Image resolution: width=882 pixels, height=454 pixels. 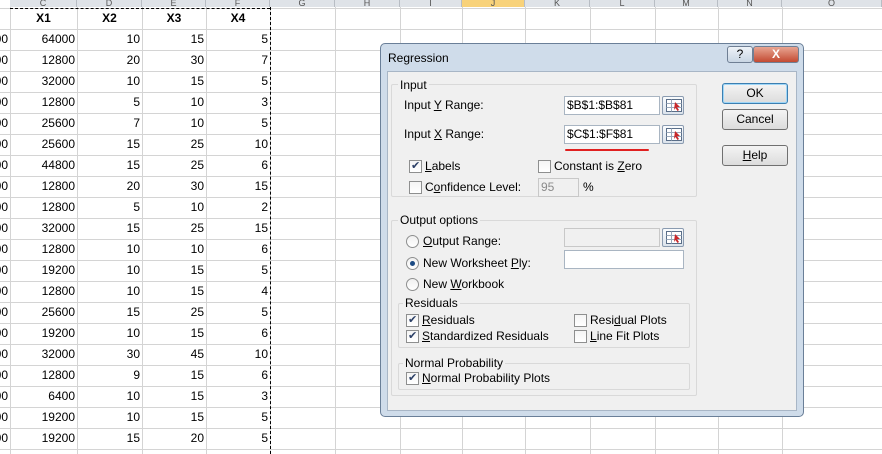 I want to click on input-y-range-field: $B$1:$B$81, so click(x=612, y=105).